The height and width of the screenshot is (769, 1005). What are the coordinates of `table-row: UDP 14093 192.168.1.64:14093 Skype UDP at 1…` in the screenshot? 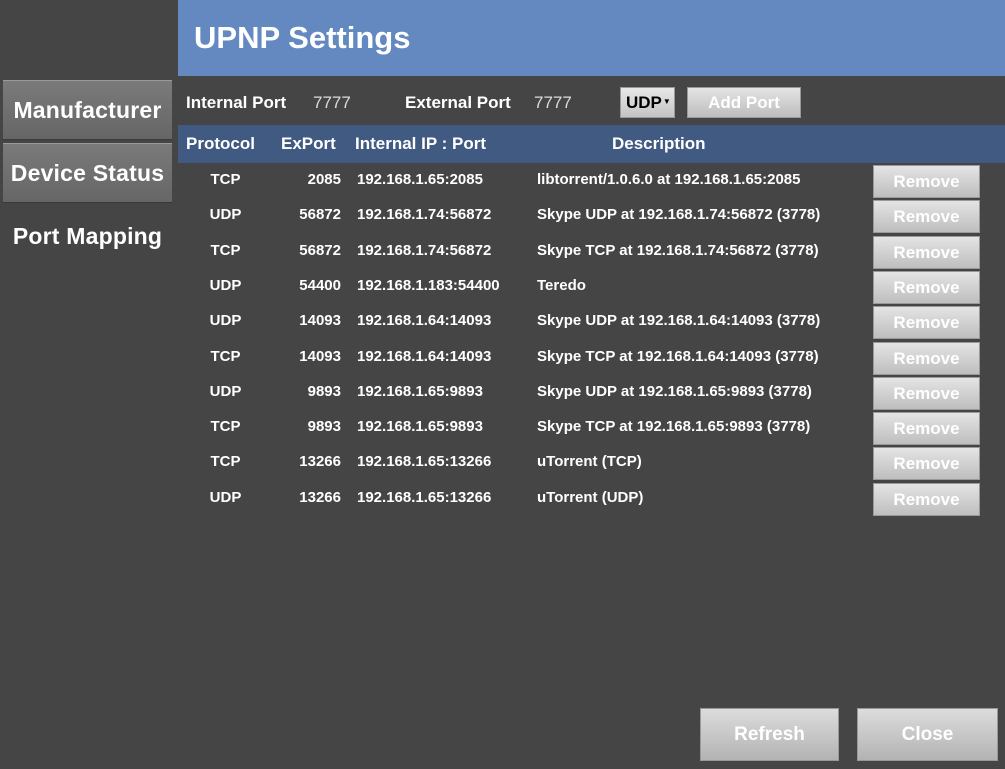 It's located at (591, 322).